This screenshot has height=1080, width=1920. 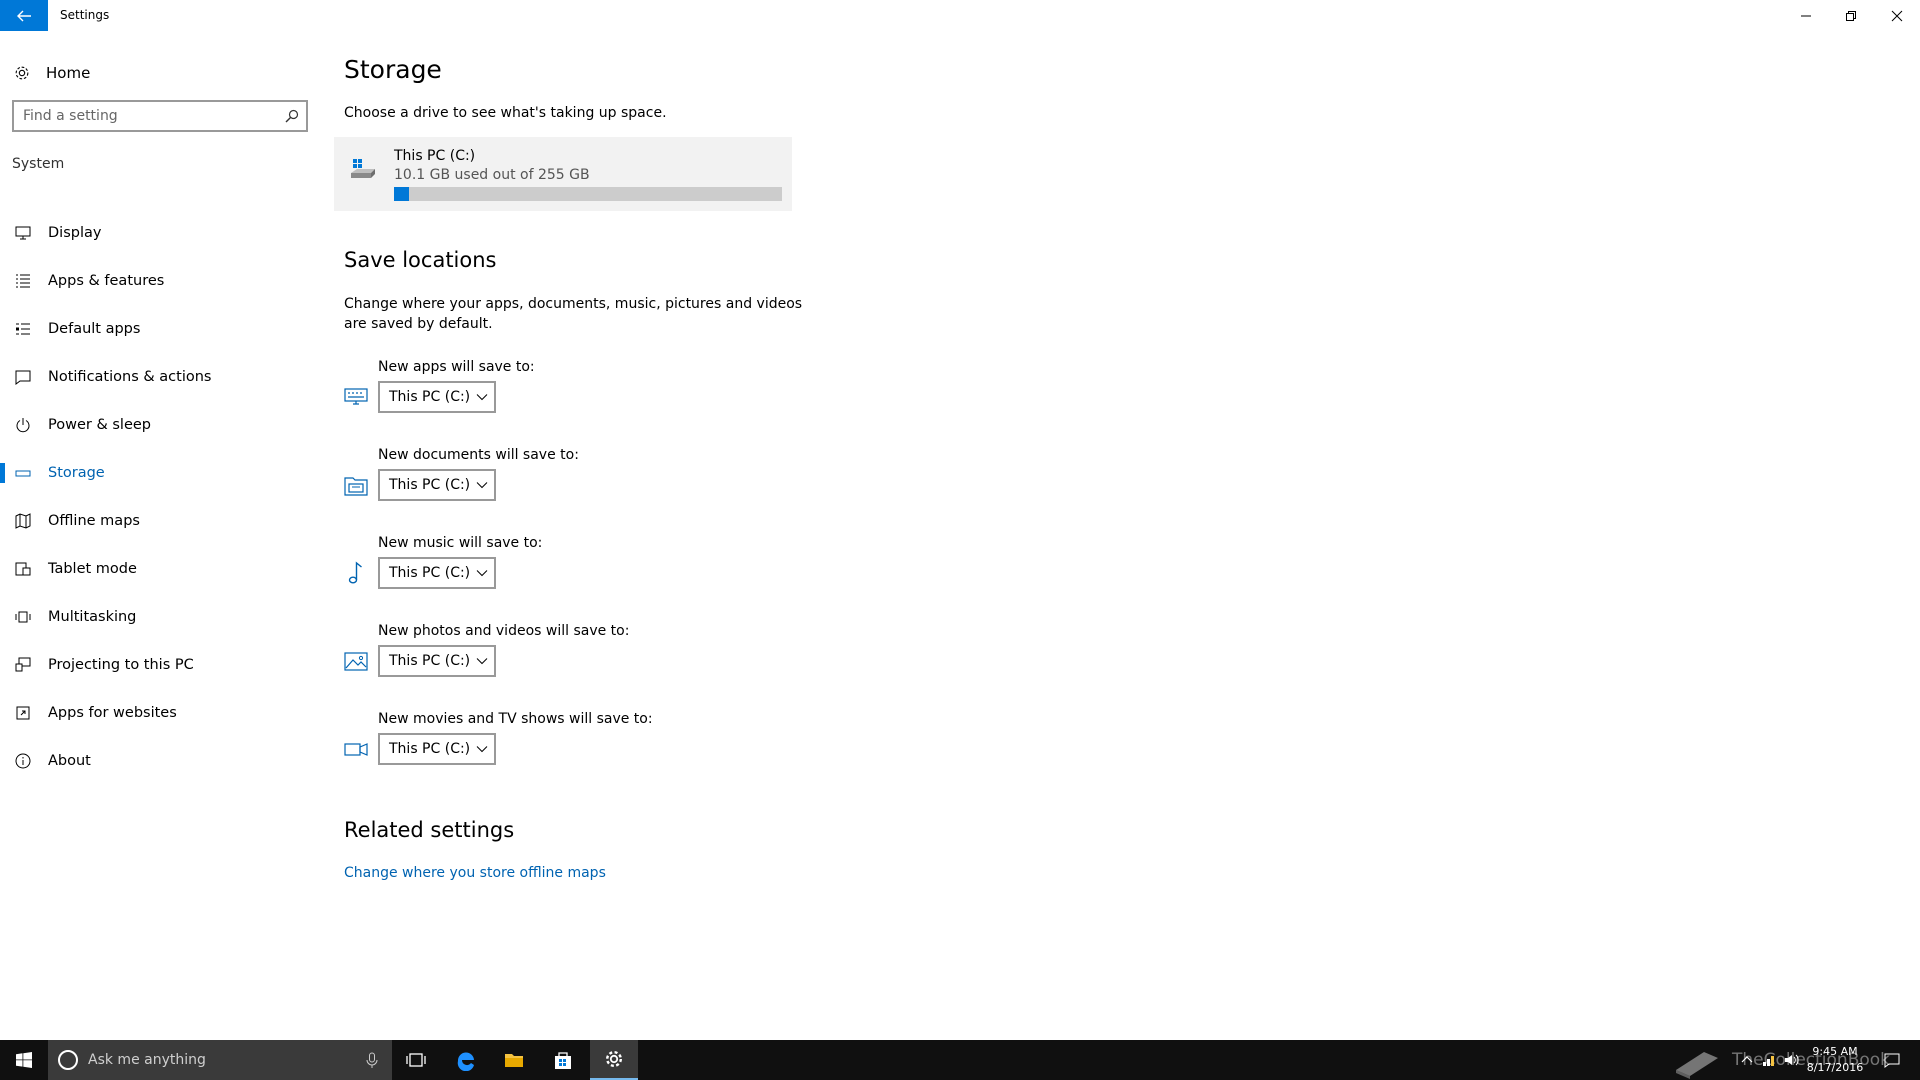 What do you see at coordinates (23, 761) in the screenshot?
I see `info-icon` at bounding box center [23, 761].